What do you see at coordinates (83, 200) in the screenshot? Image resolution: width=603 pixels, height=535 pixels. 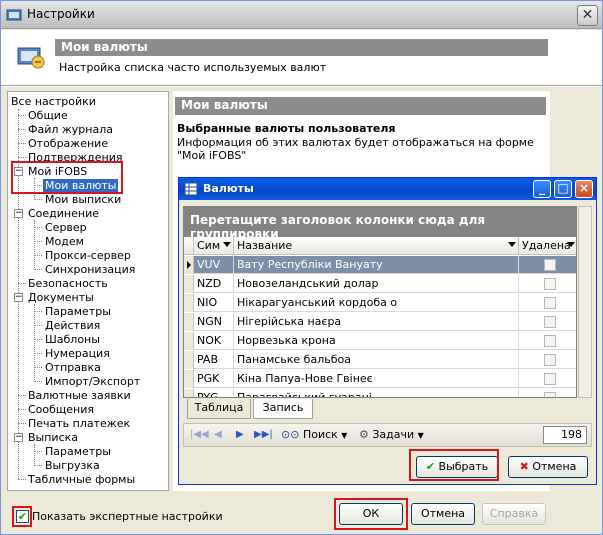 I see `tree-item-my-statements: Мои выписки` at bounding box center [83, 200].